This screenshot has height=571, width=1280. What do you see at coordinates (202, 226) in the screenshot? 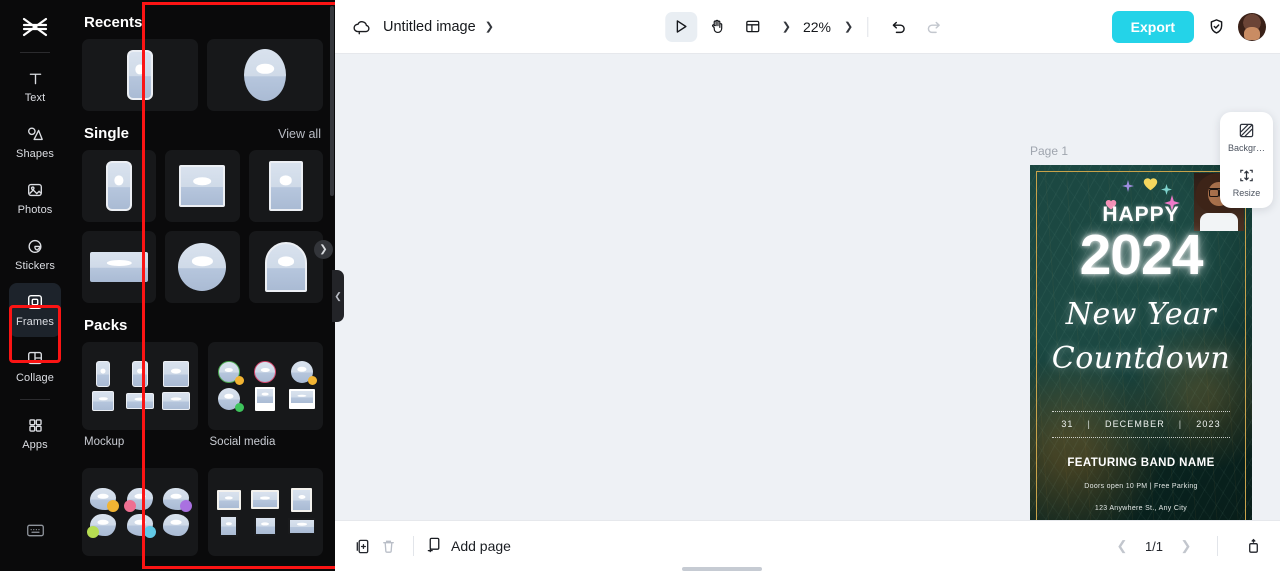
I see `single-grid` at bounding box center [202, 226].